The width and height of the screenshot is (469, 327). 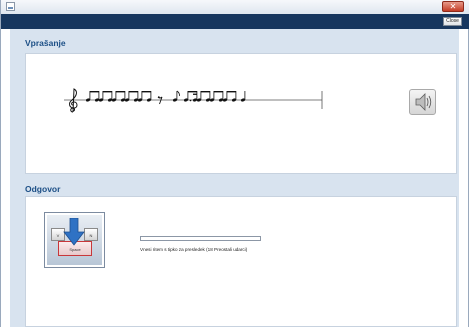 What do you see at coordinates (45, 43) in the screenshot?
I see `question-title: Vprašanje` at bounding box center [45, 43].